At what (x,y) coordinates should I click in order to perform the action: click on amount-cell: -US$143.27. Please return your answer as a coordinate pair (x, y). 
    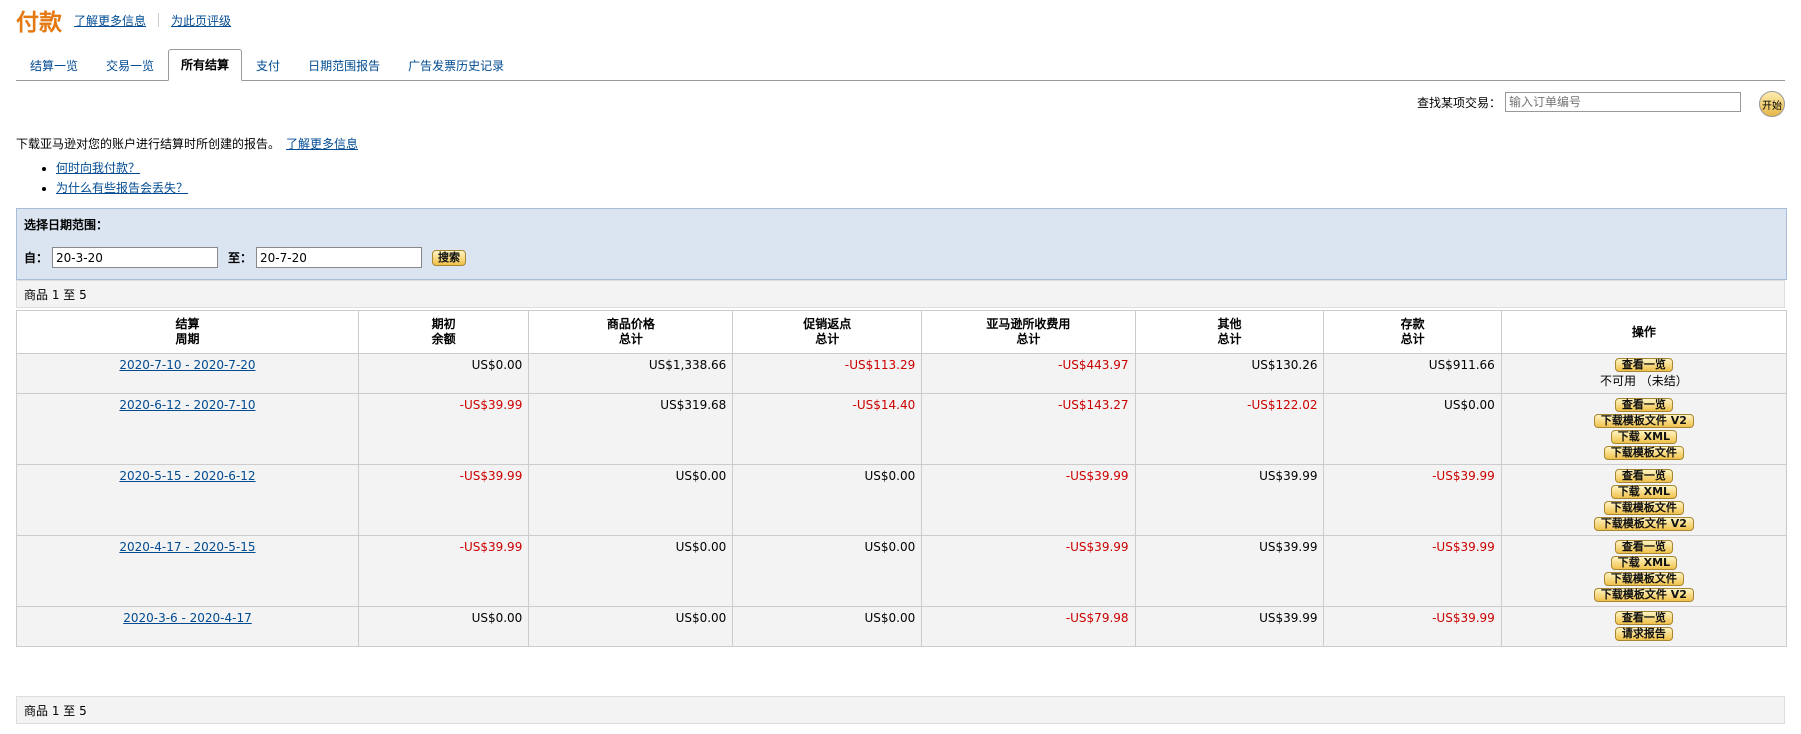
    Looking at the image, I should click on (1028, 429).